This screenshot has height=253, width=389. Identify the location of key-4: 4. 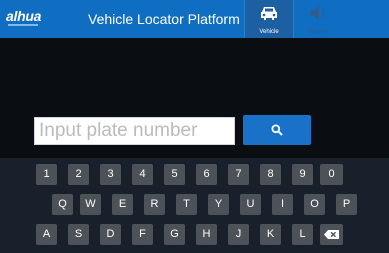
(142, 174).